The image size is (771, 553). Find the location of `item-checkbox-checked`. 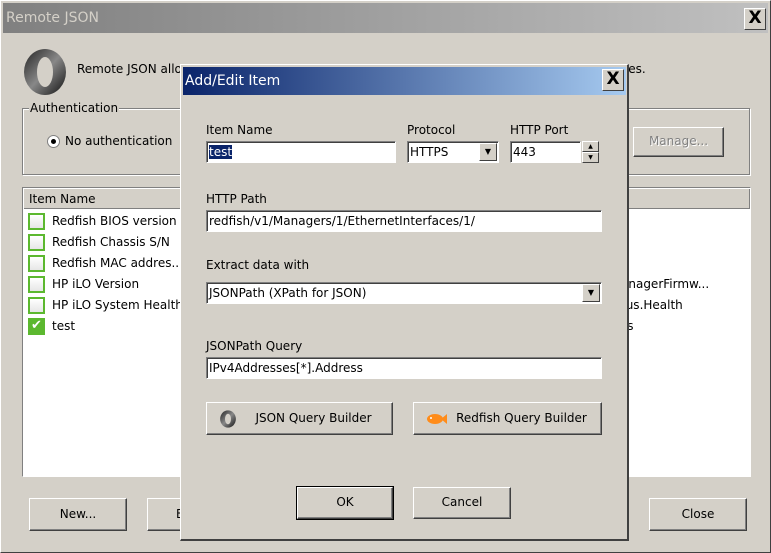

item-checkbox-checked is located at coordinates (36, 326).